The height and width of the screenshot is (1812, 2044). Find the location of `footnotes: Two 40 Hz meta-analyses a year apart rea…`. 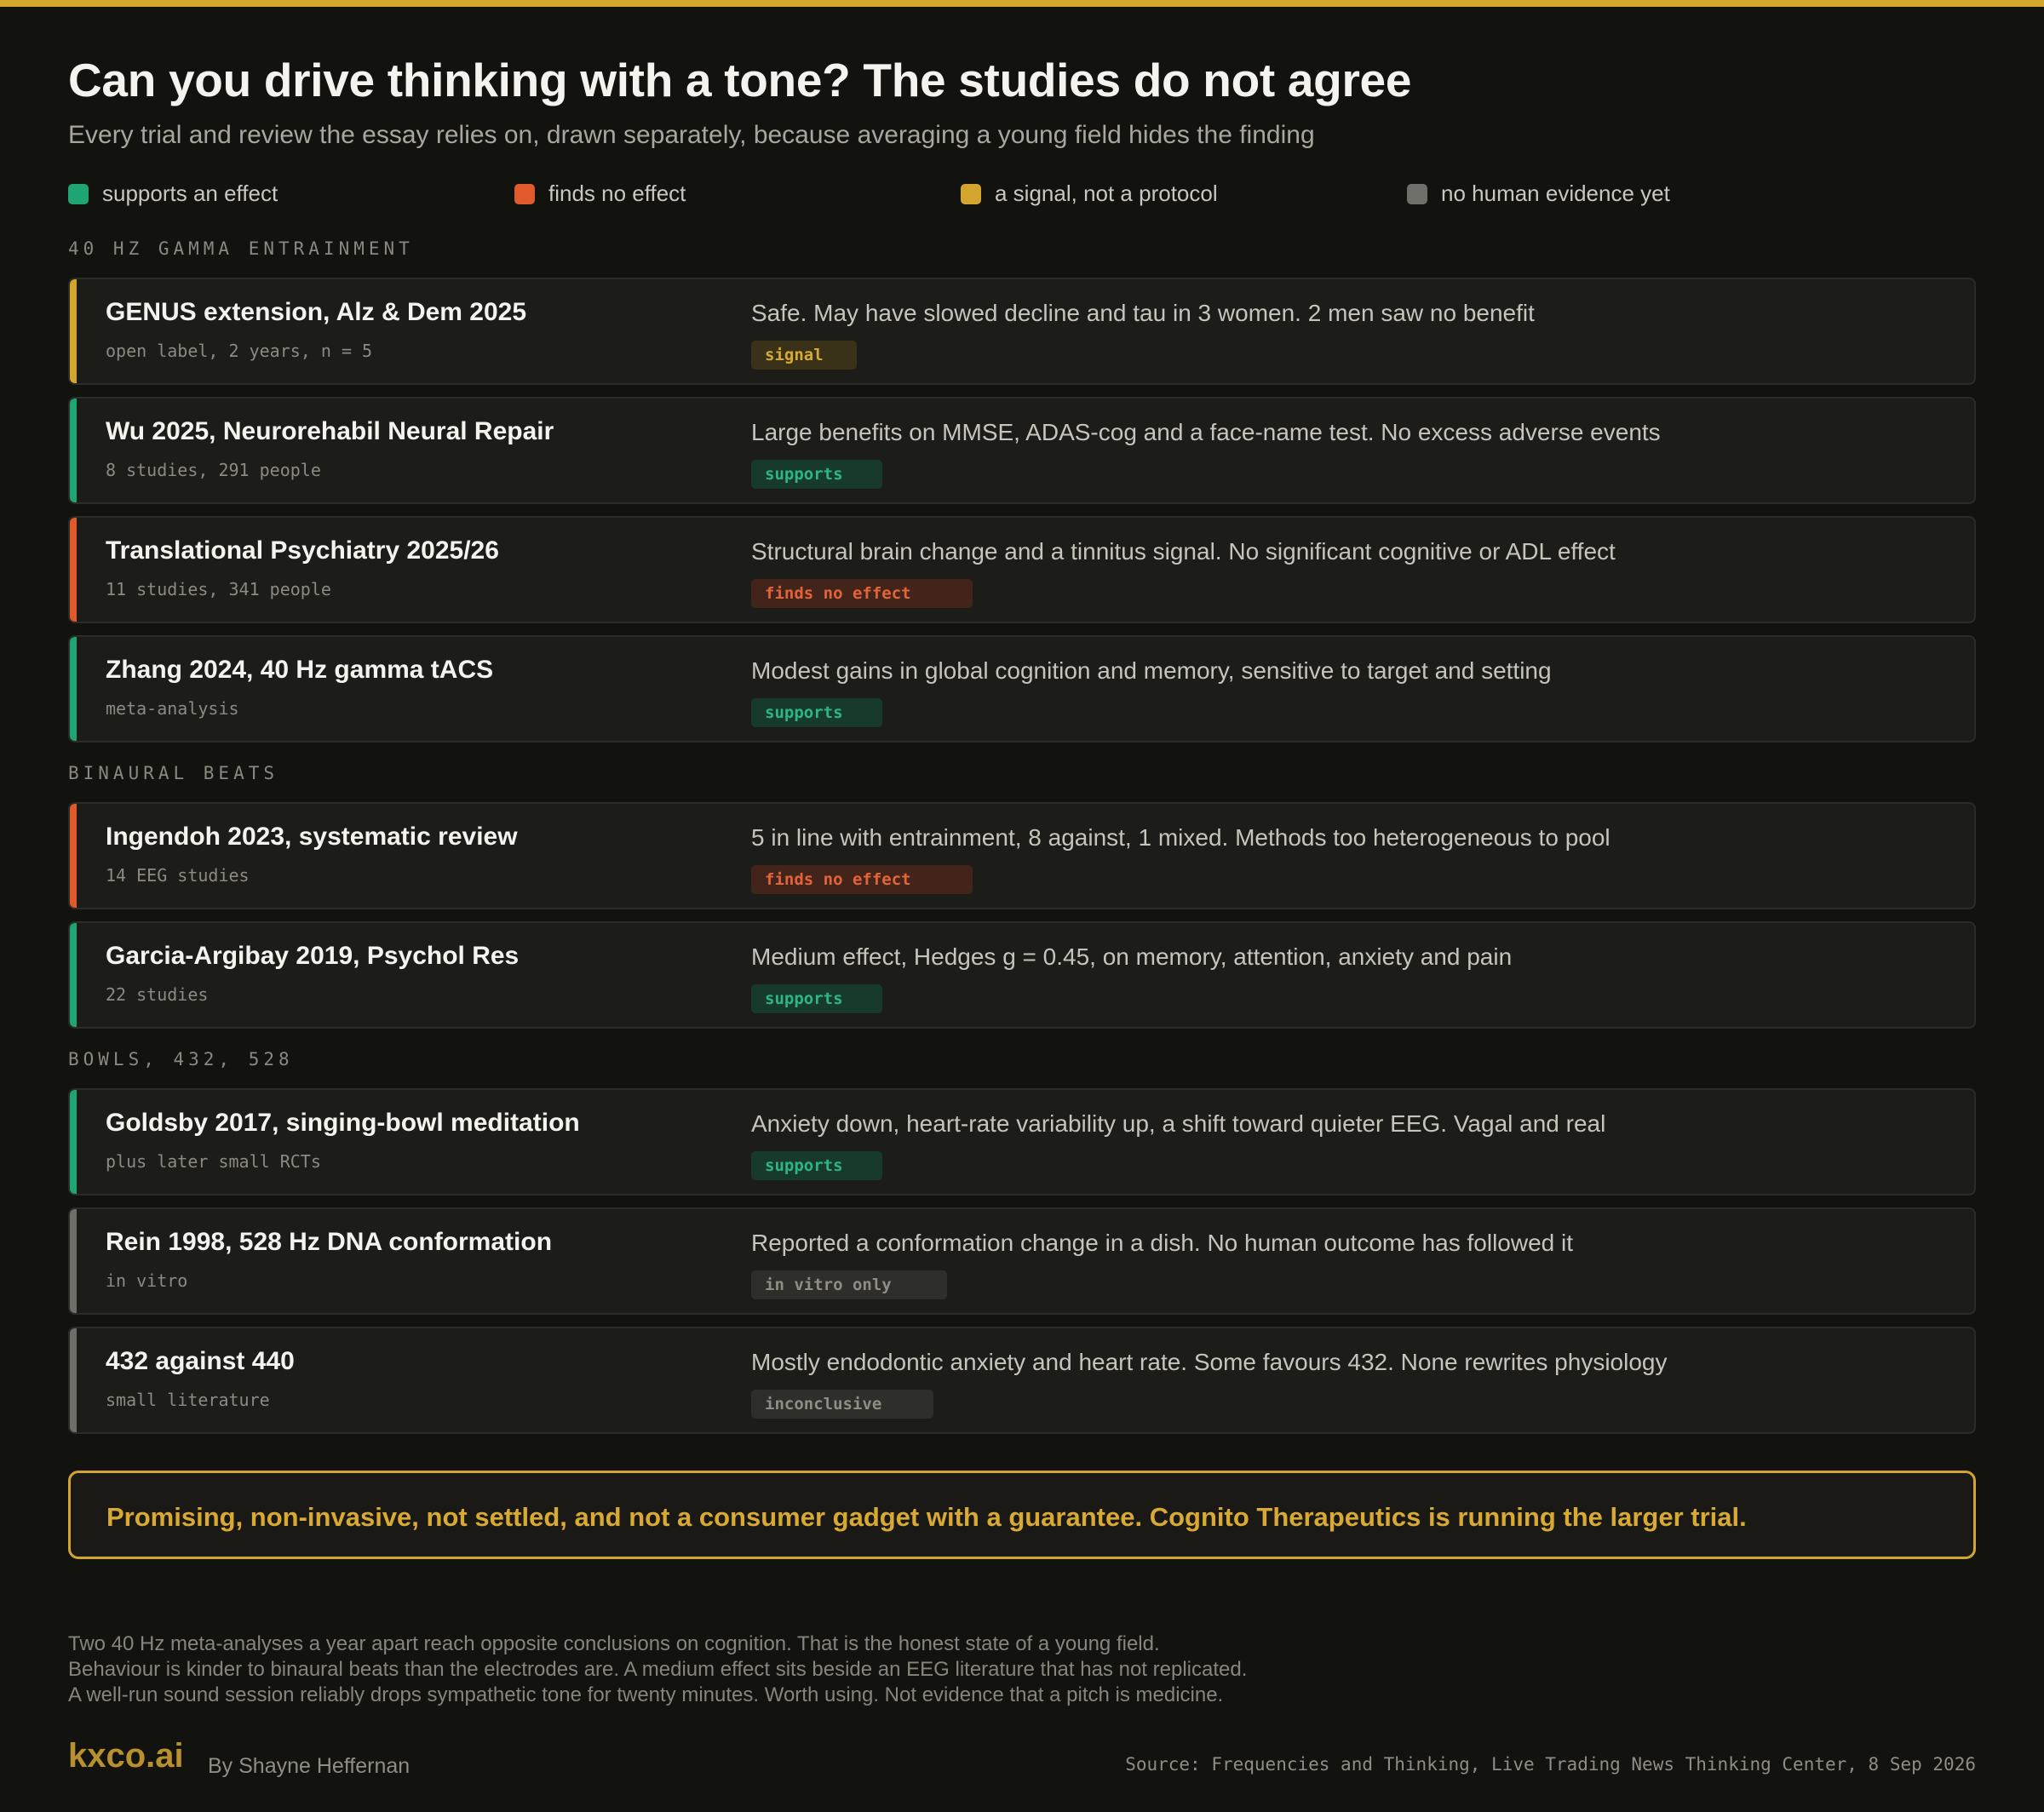

footnotes: Two 40 Hz meta-analyses a year apart rea… is located at coordinates (657, 1669).